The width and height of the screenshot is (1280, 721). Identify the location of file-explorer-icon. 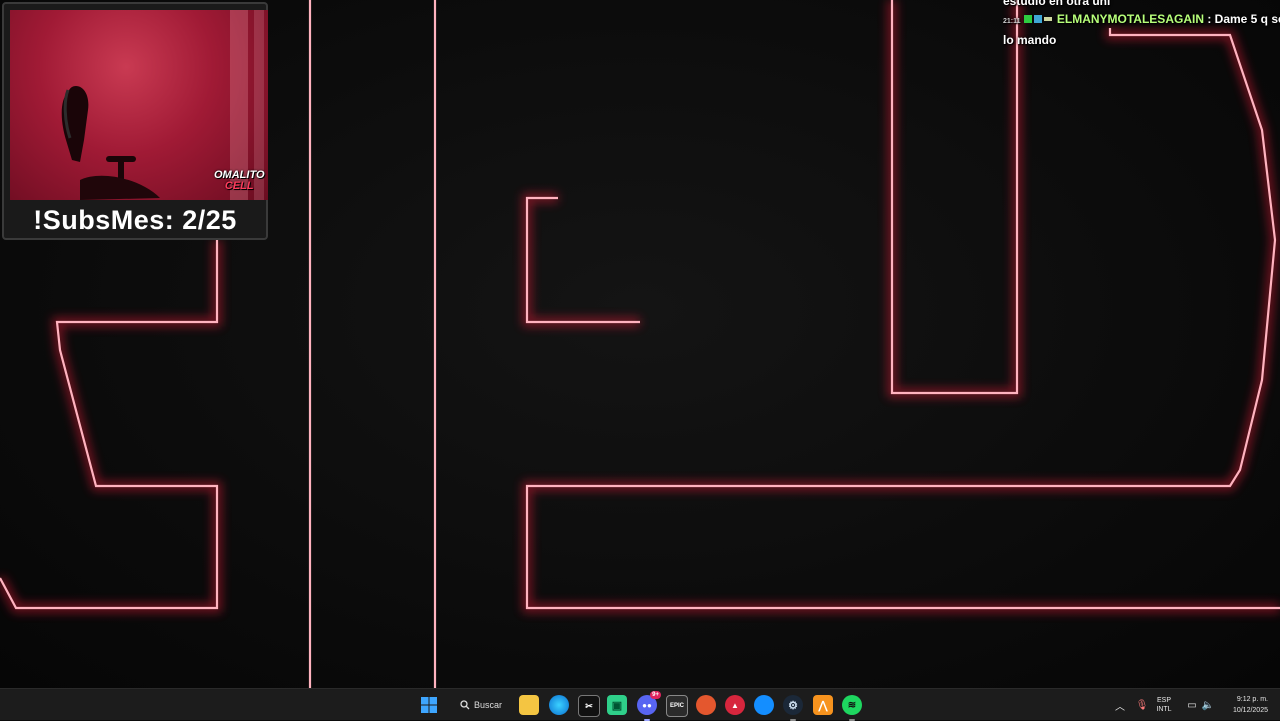
(529, 705).